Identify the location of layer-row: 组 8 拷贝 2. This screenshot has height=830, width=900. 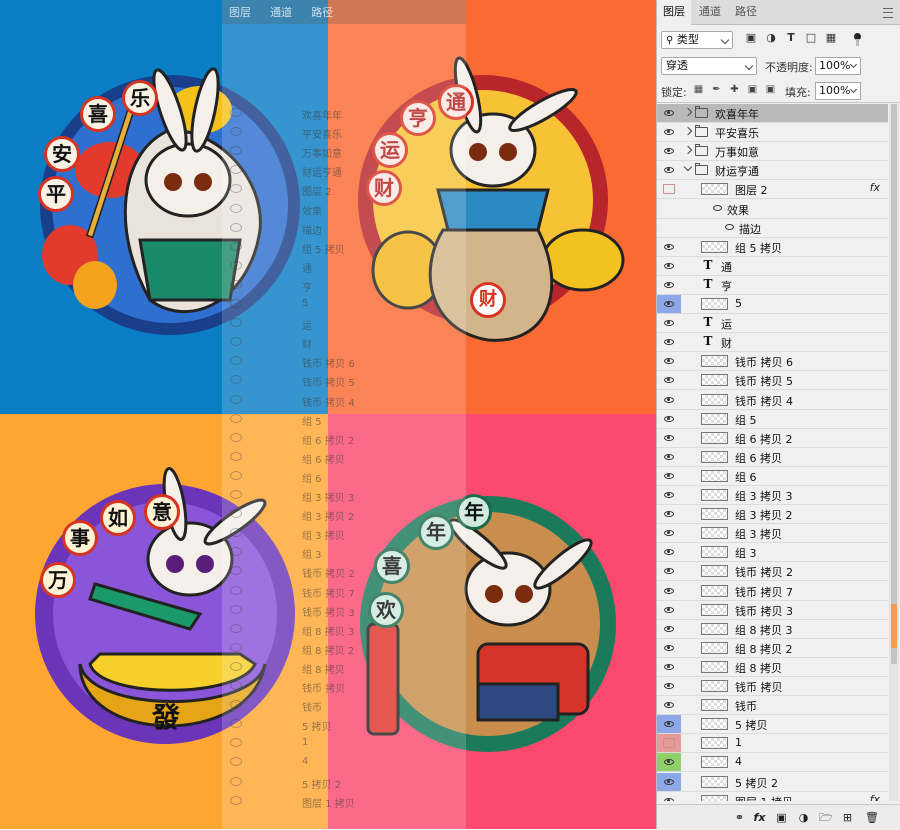
(772, 648).